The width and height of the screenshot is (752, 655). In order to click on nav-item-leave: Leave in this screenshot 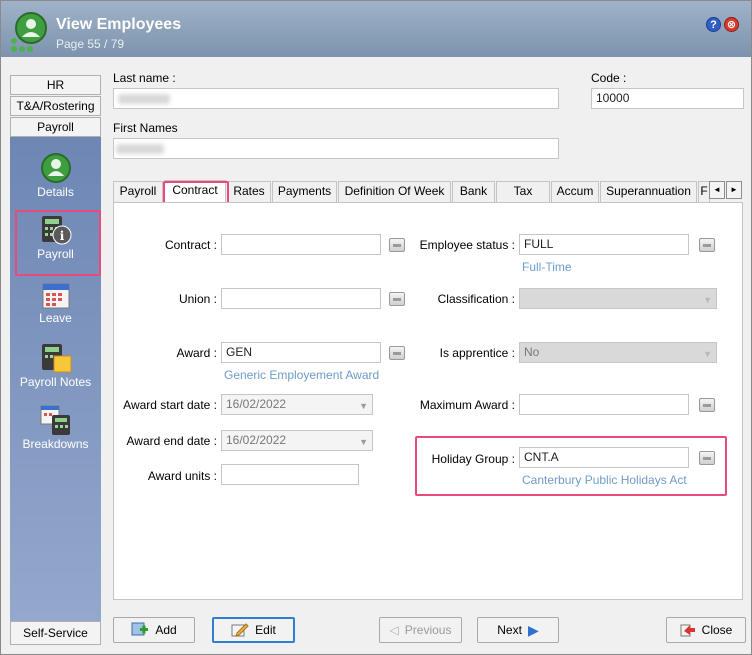, I will do `click(55, 302)`.